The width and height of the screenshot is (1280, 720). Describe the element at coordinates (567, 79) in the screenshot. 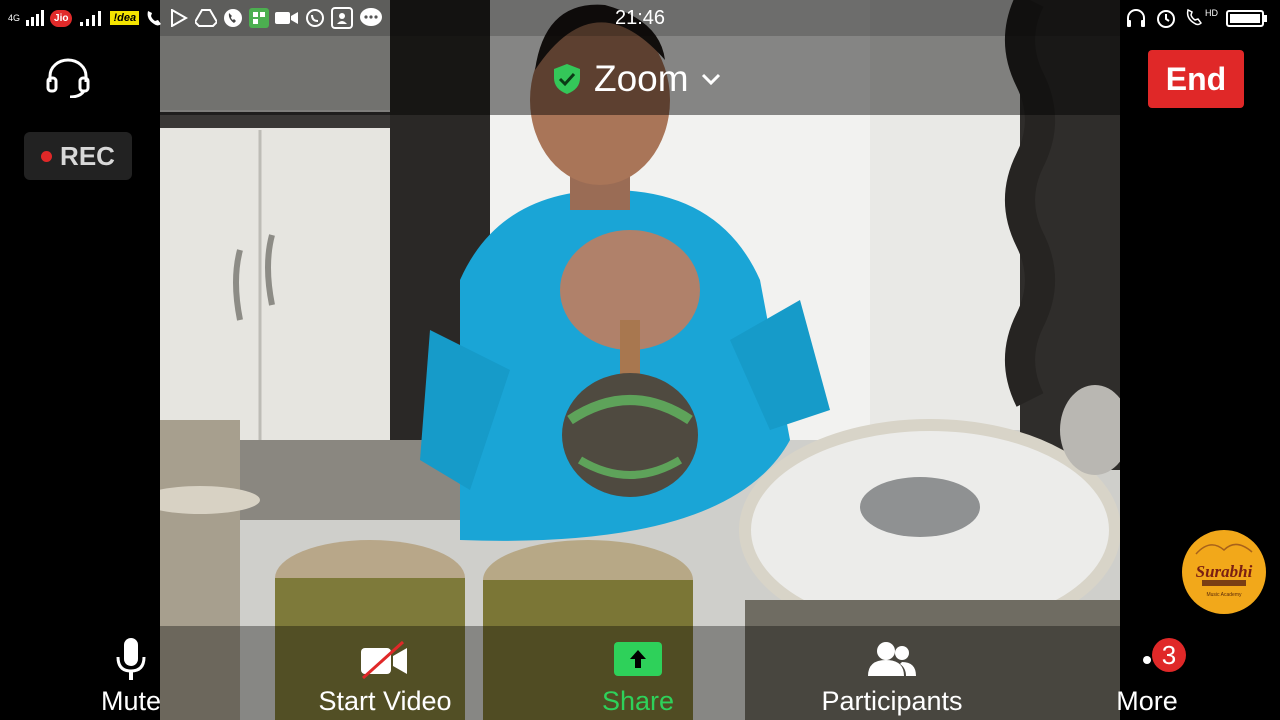

I see `shield-check-icon` at that location.